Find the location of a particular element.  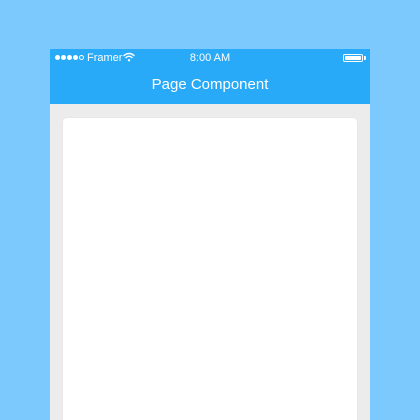

battery-level is located at coordinates (353, 58).